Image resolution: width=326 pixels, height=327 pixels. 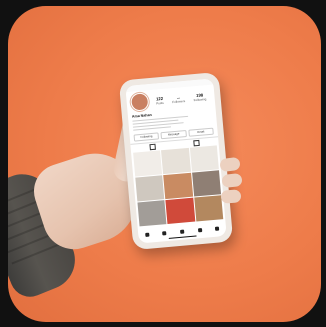 I want to click on stat-label: Following, so click(x=200, y=99).